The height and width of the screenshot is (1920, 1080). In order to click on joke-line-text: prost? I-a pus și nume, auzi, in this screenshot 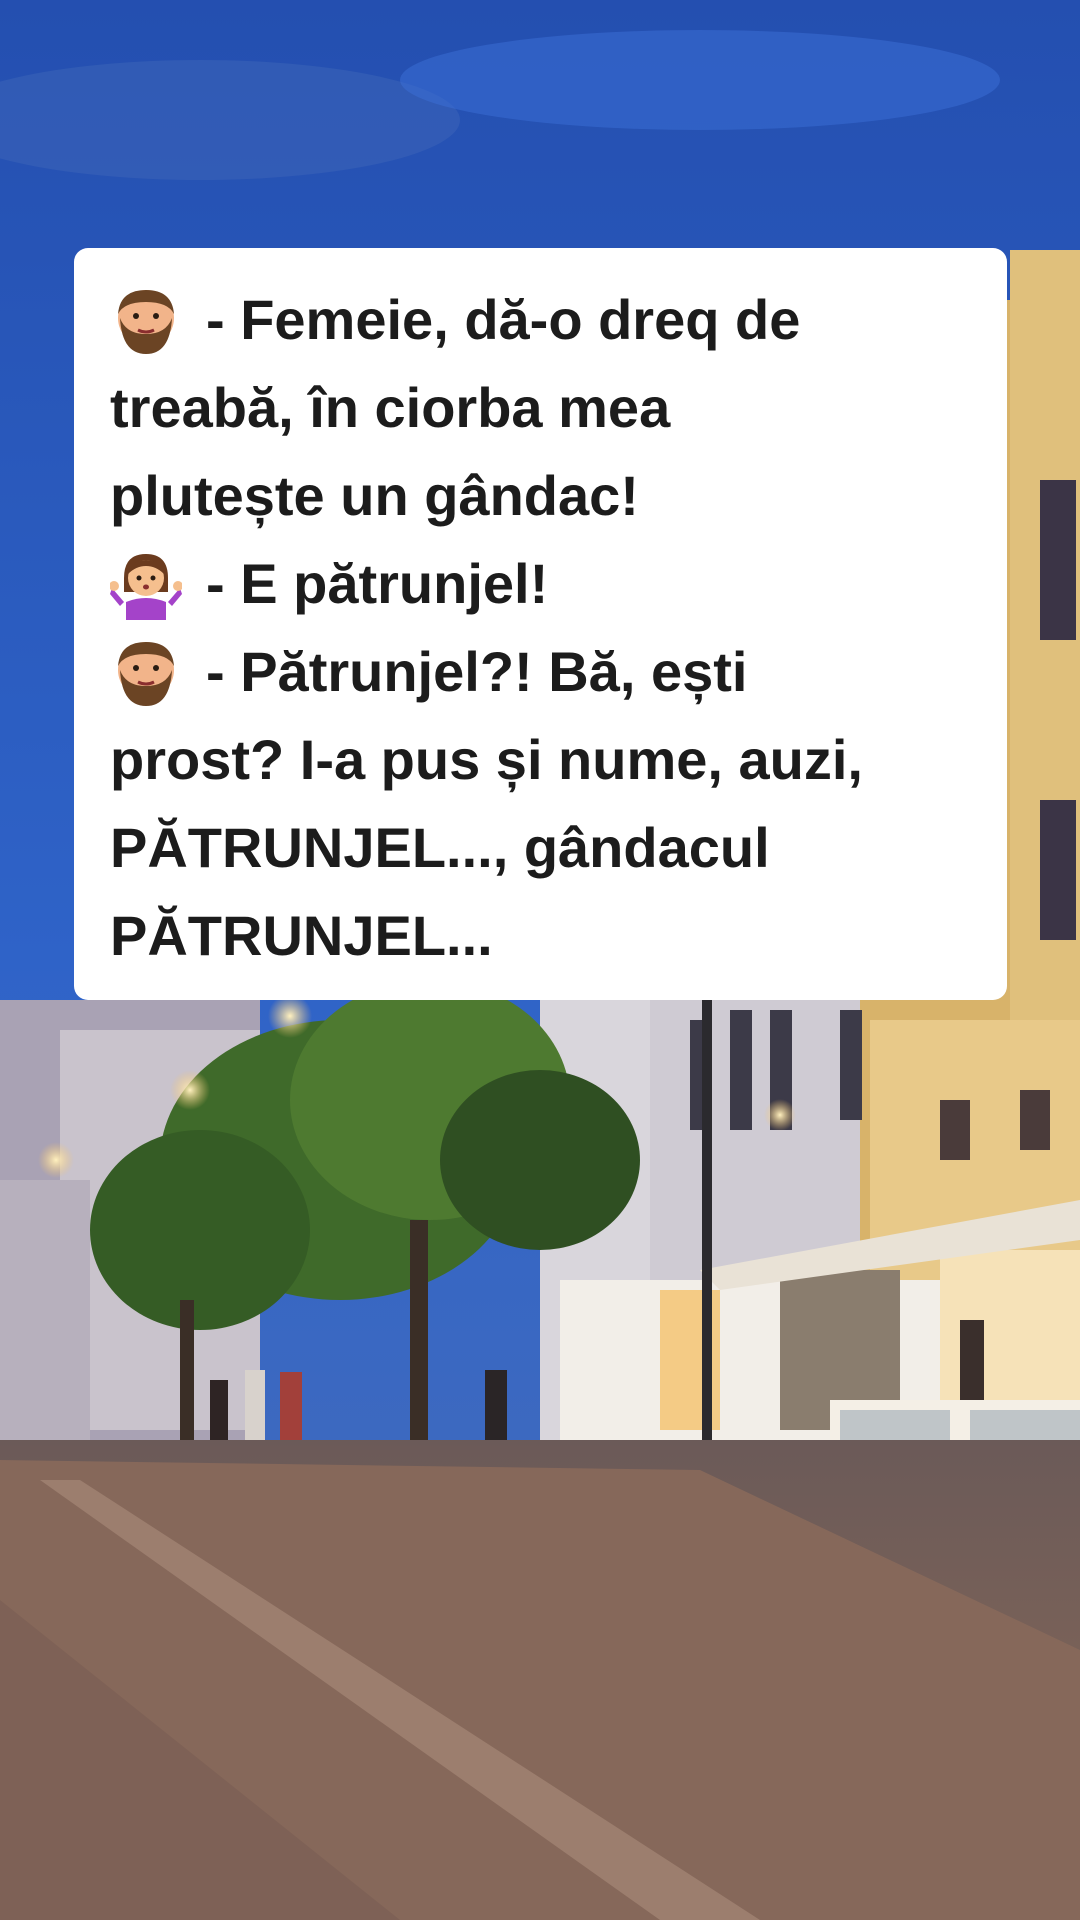, I will do `click(486, 759)`.